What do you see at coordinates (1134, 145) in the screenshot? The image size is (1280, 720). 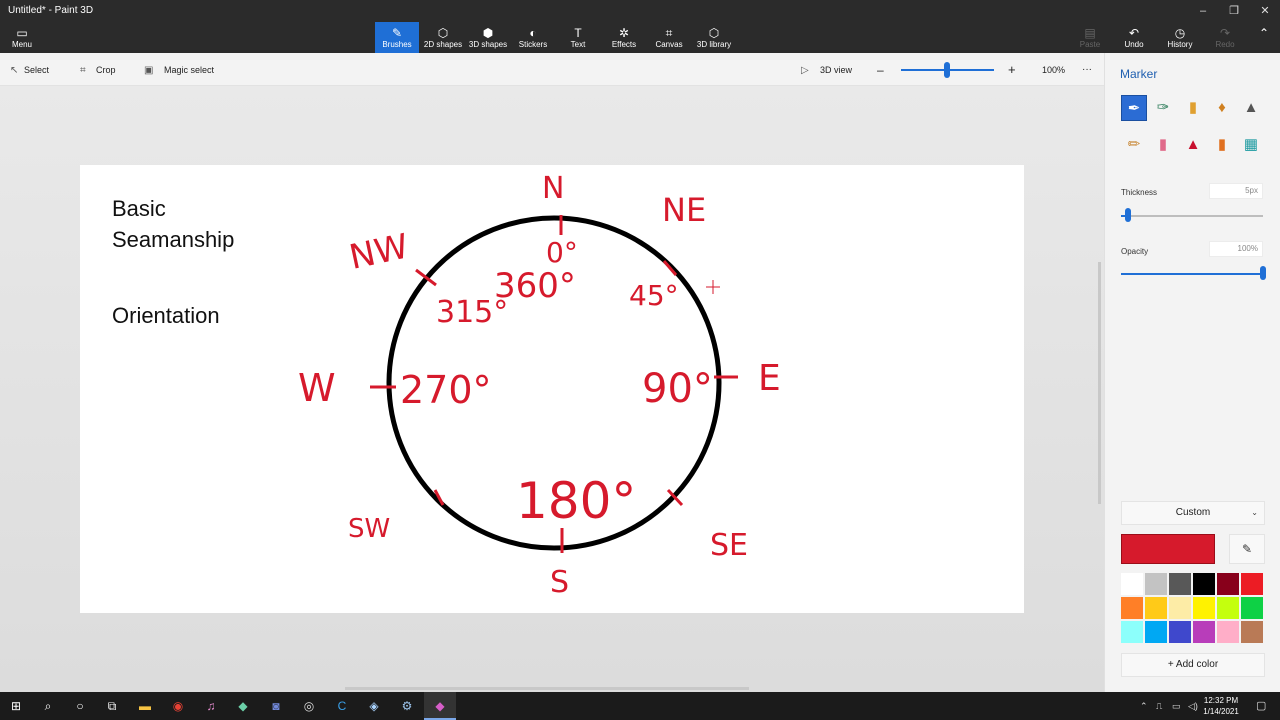 I see `pencil-brush: ✏` at bounding box center [1134, 145].